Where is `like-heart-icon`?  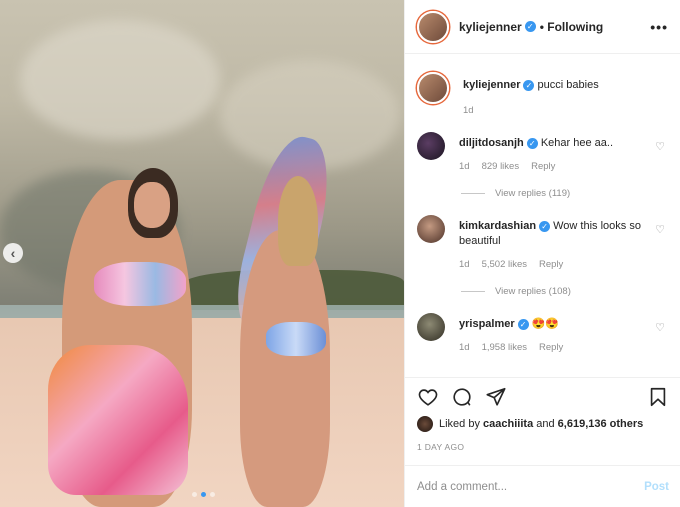
like-heart-icon is located at coordinates (428, 397).